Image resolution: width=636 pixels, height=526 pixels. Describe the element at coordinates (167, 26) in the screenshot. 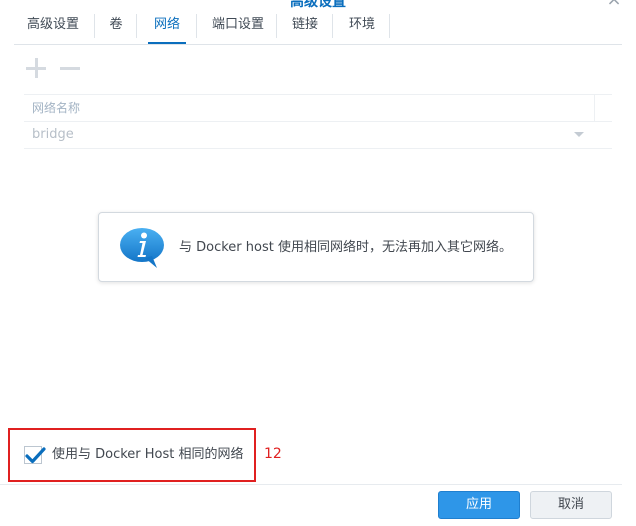

I see `tab-network: 网络` at that location.